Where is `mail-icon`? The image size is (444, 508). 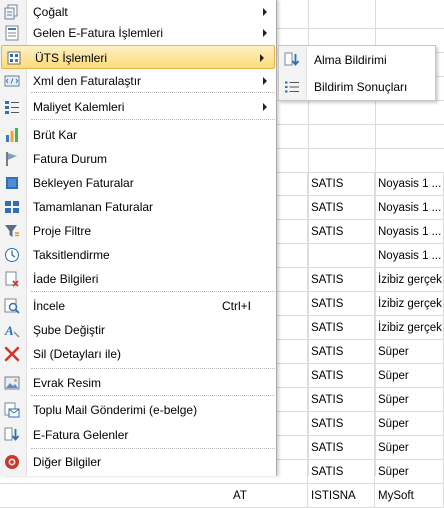
mail-icon is located at coordinates (12, 410).